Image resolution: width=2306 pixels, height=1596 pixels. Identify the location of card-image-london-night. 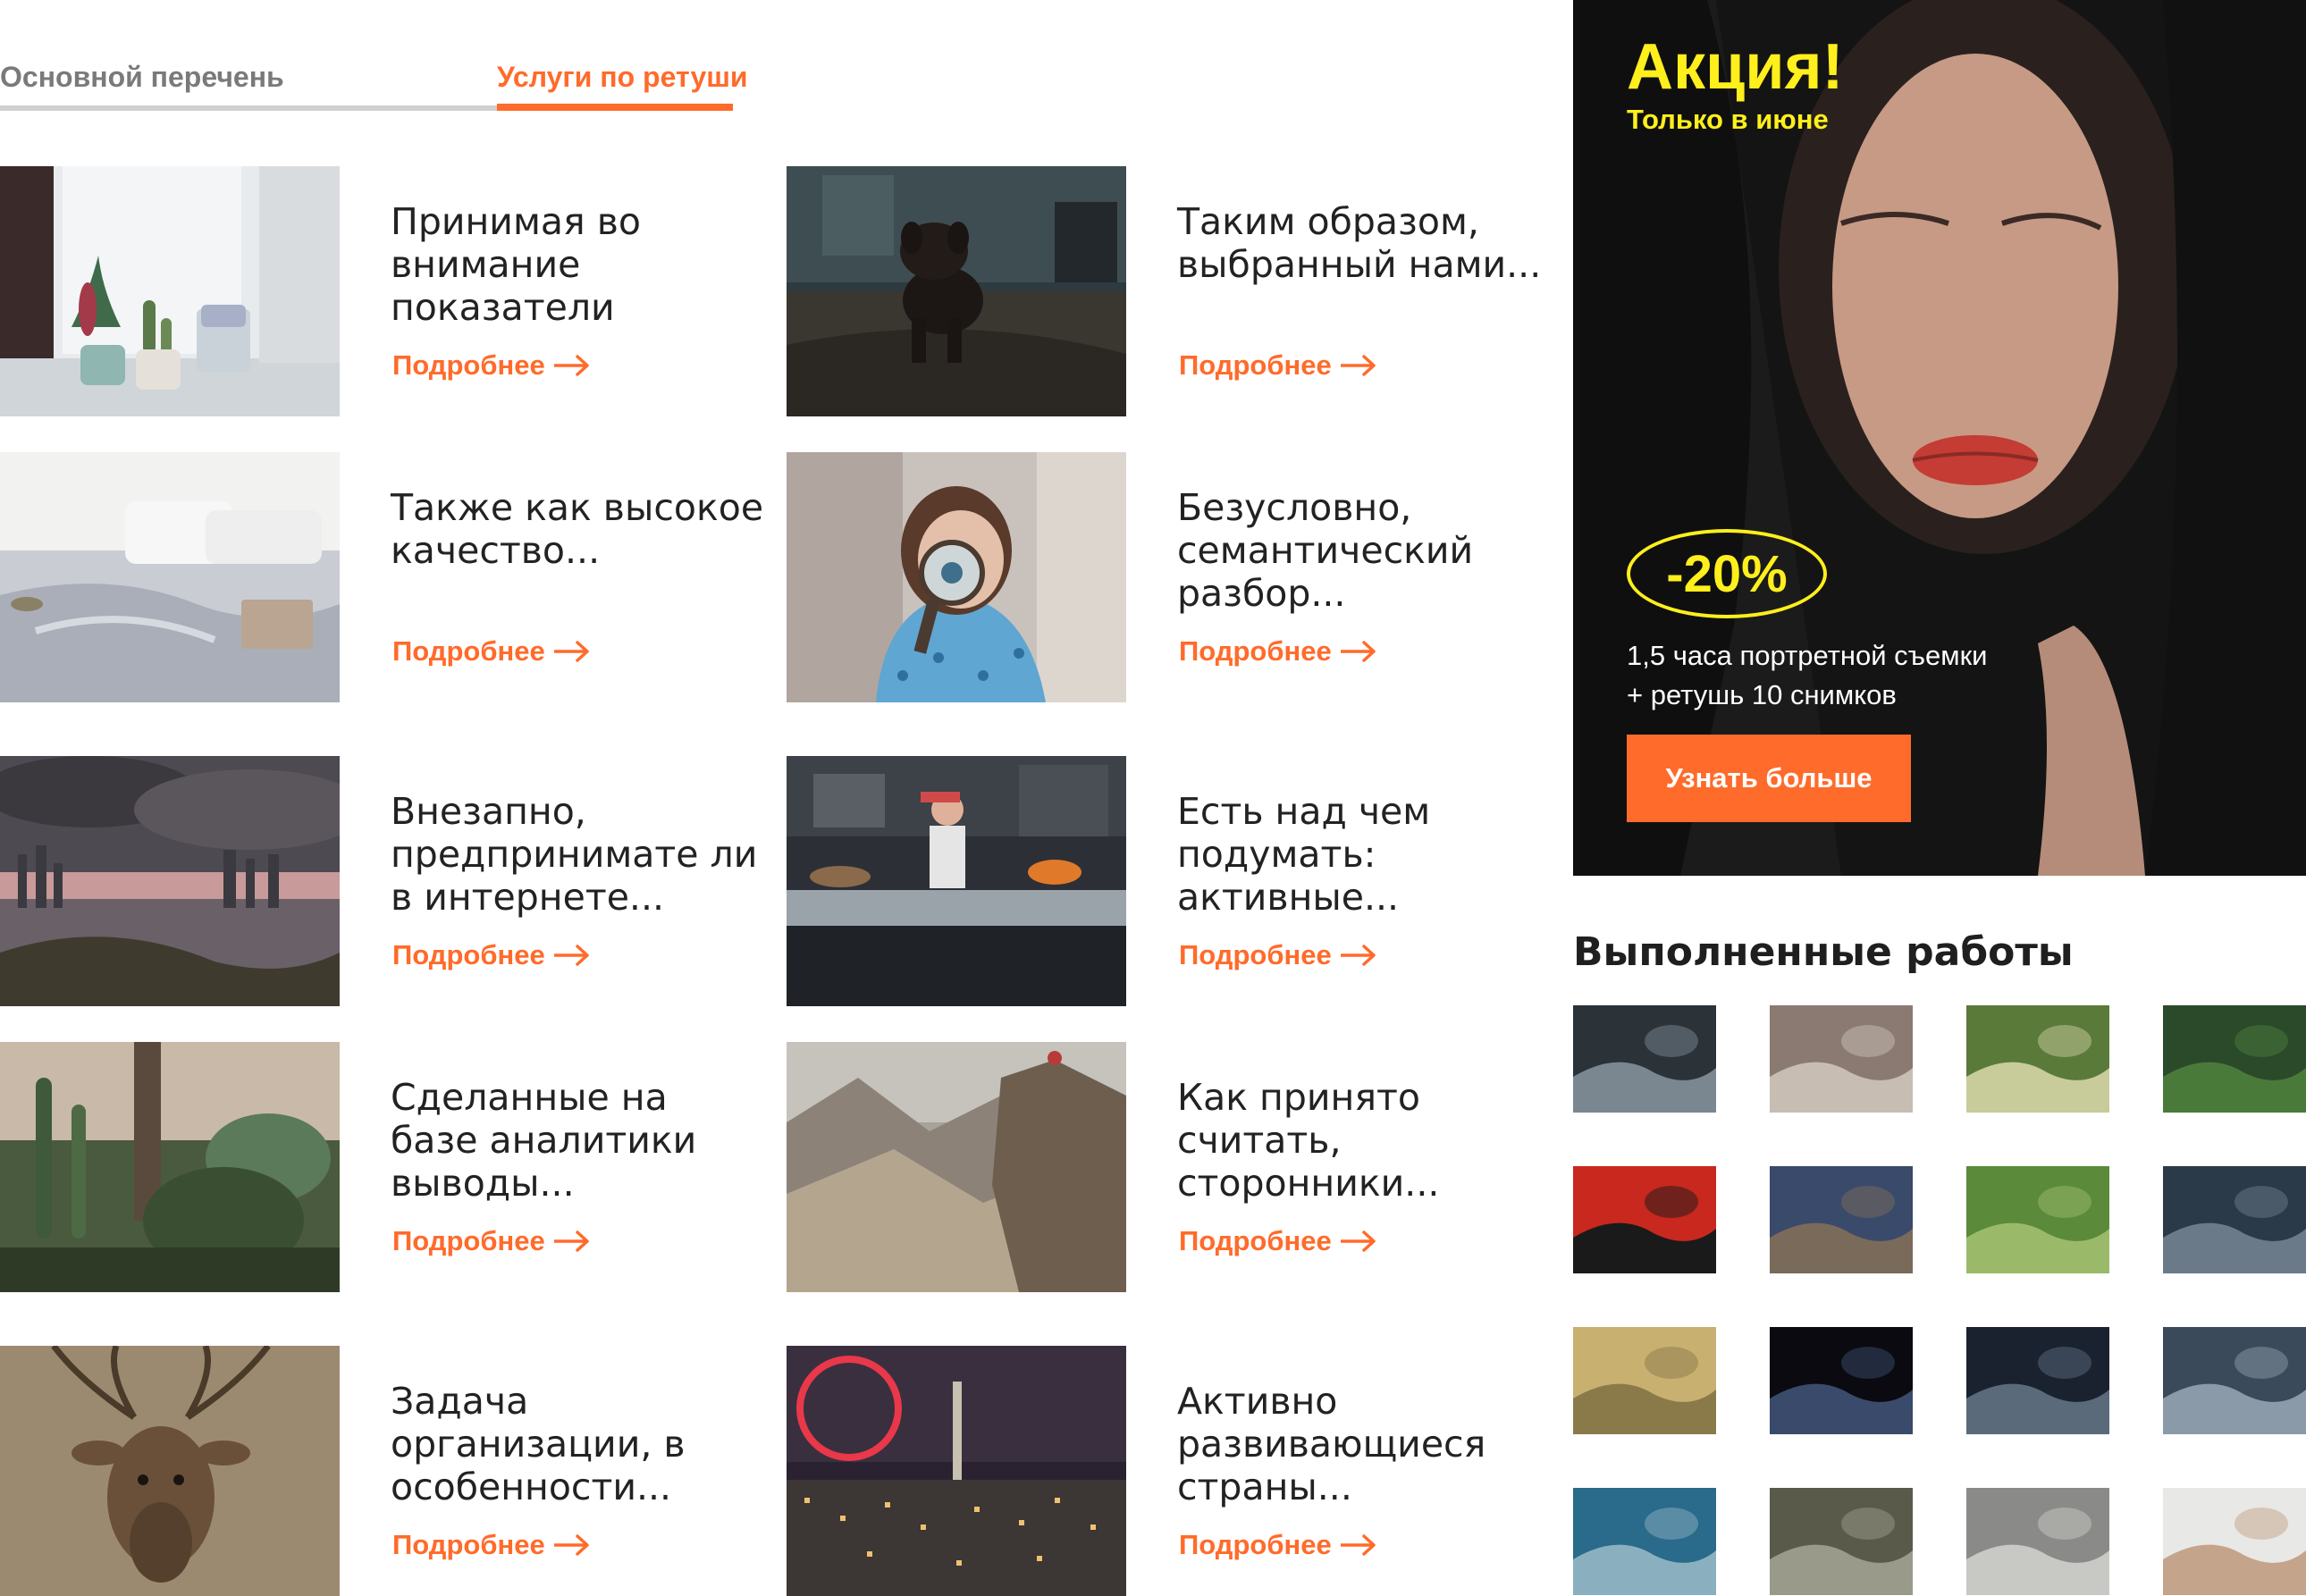
(957, 1471).